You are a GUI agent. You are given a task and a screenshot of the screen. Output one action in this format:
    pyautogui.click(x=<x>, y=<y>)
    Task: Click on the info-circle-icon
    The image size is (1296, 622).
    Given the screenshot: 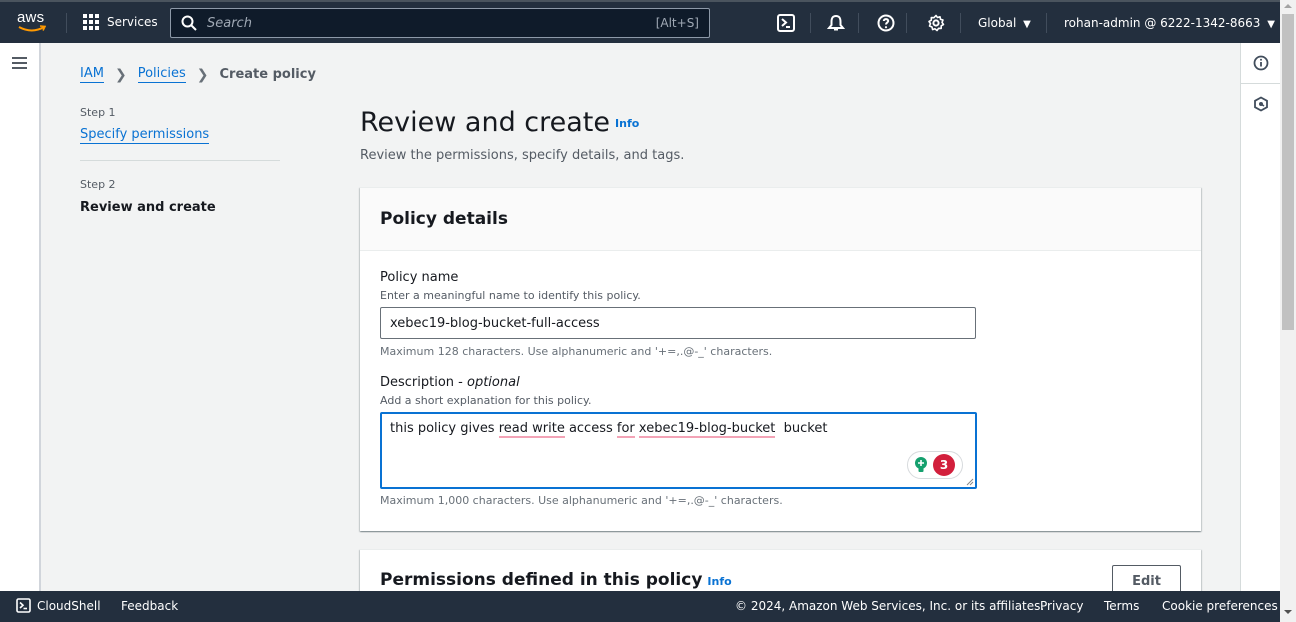 What is the action you would take?
    pyautogui.click(x=1260, y=63)
    